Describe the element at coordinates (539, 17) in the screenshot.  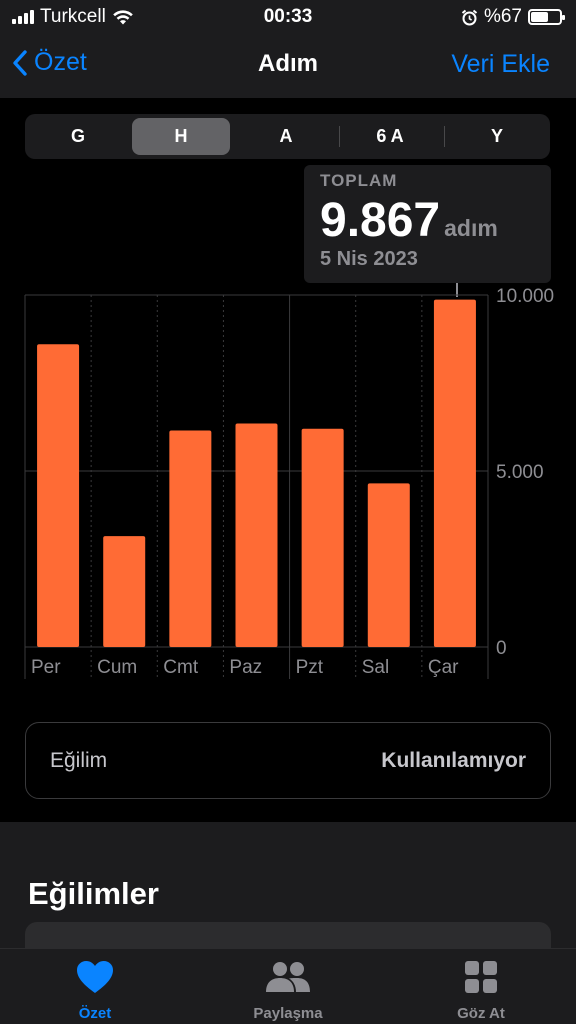
I see `battery-fill` at that location.